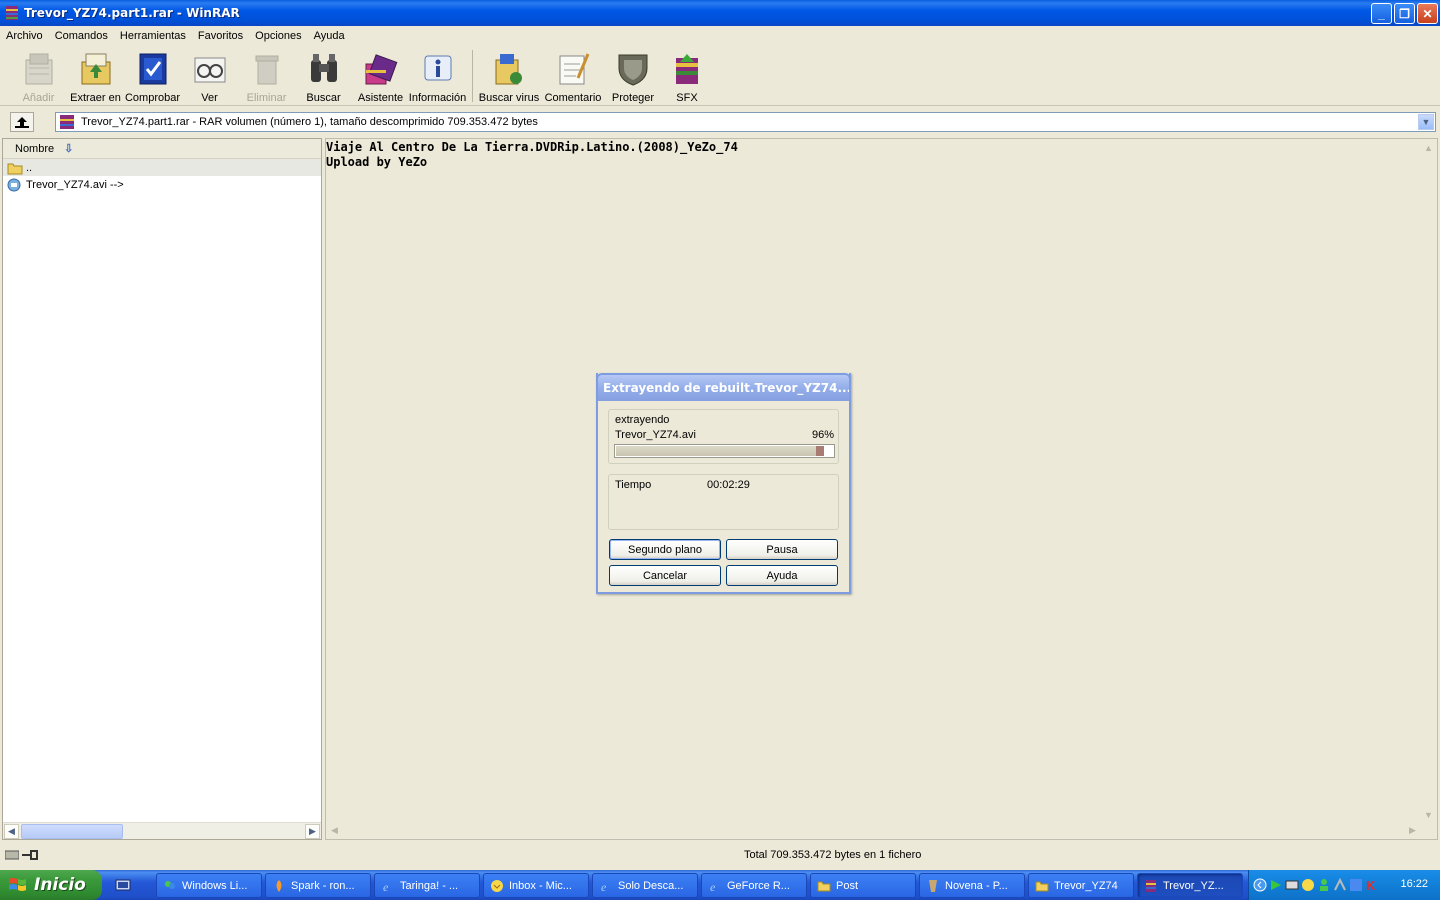  I want to click on scroll-up-icon: ▲, so click(1428, 147).